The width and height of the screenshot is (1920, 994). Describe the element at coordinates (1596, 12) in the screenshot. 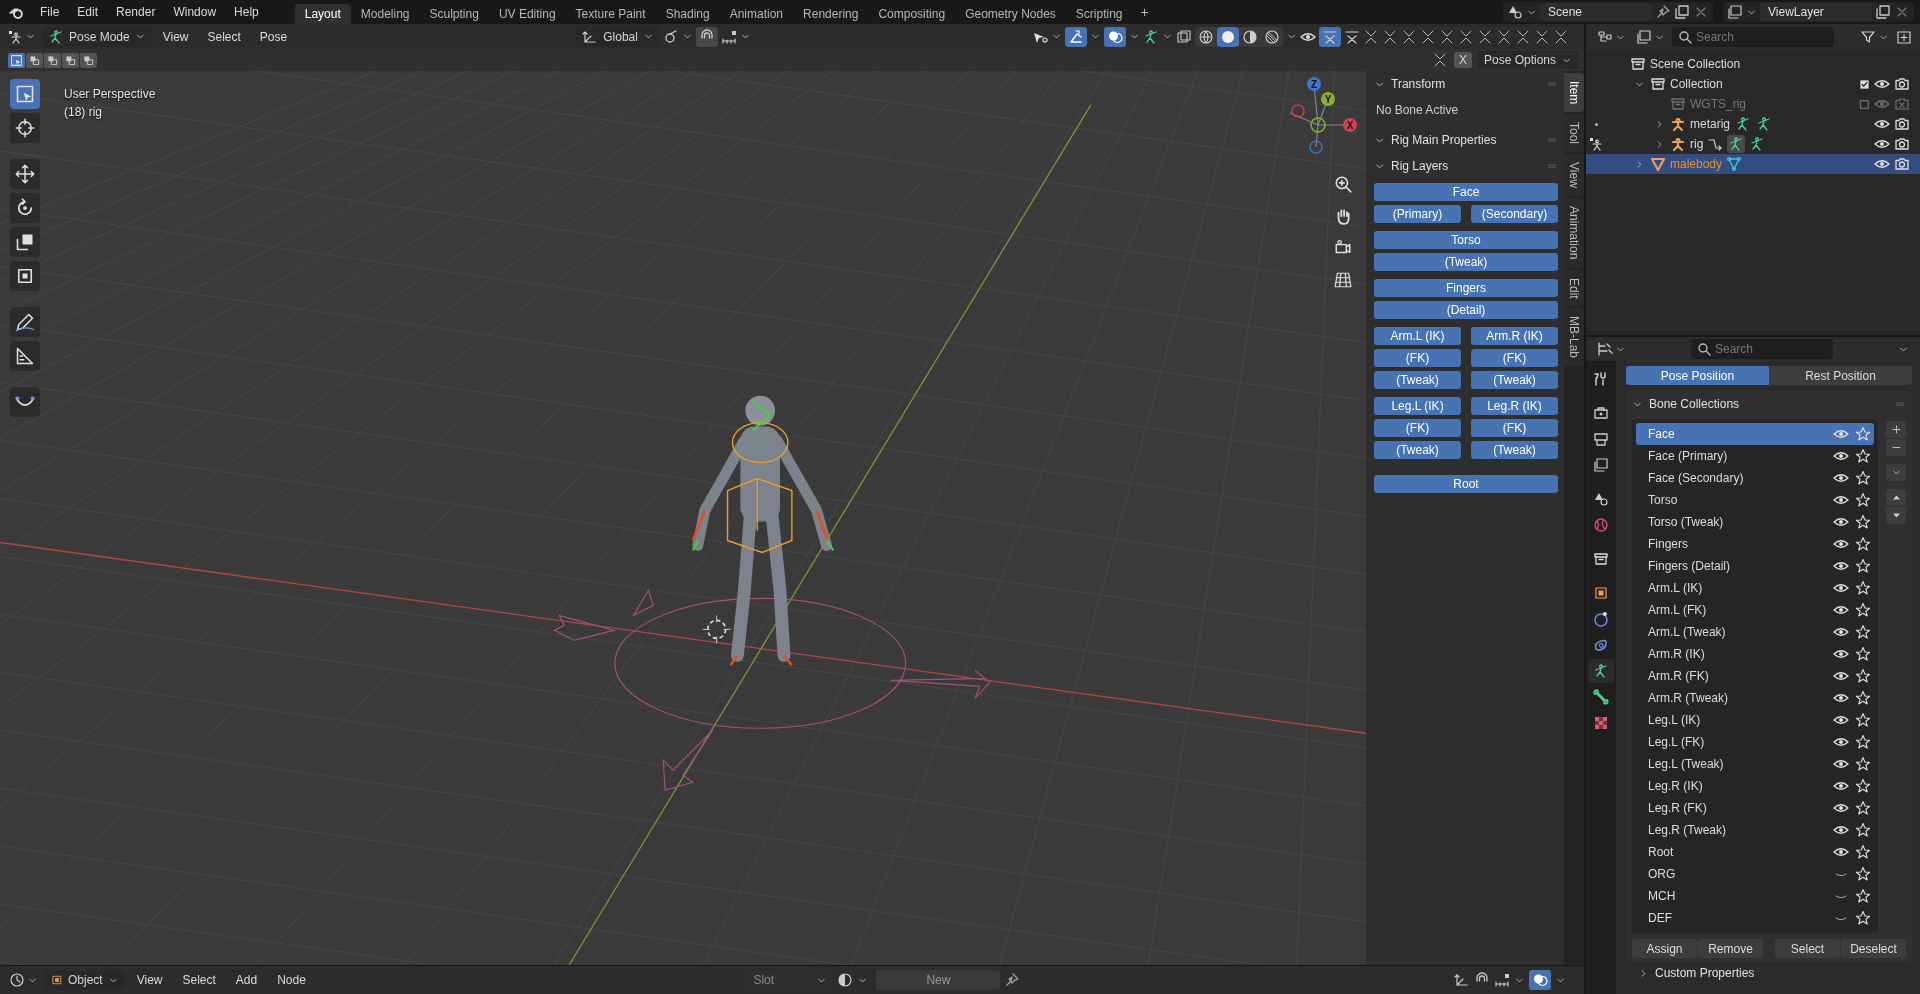

I see `scene-field: Scene` at that location.